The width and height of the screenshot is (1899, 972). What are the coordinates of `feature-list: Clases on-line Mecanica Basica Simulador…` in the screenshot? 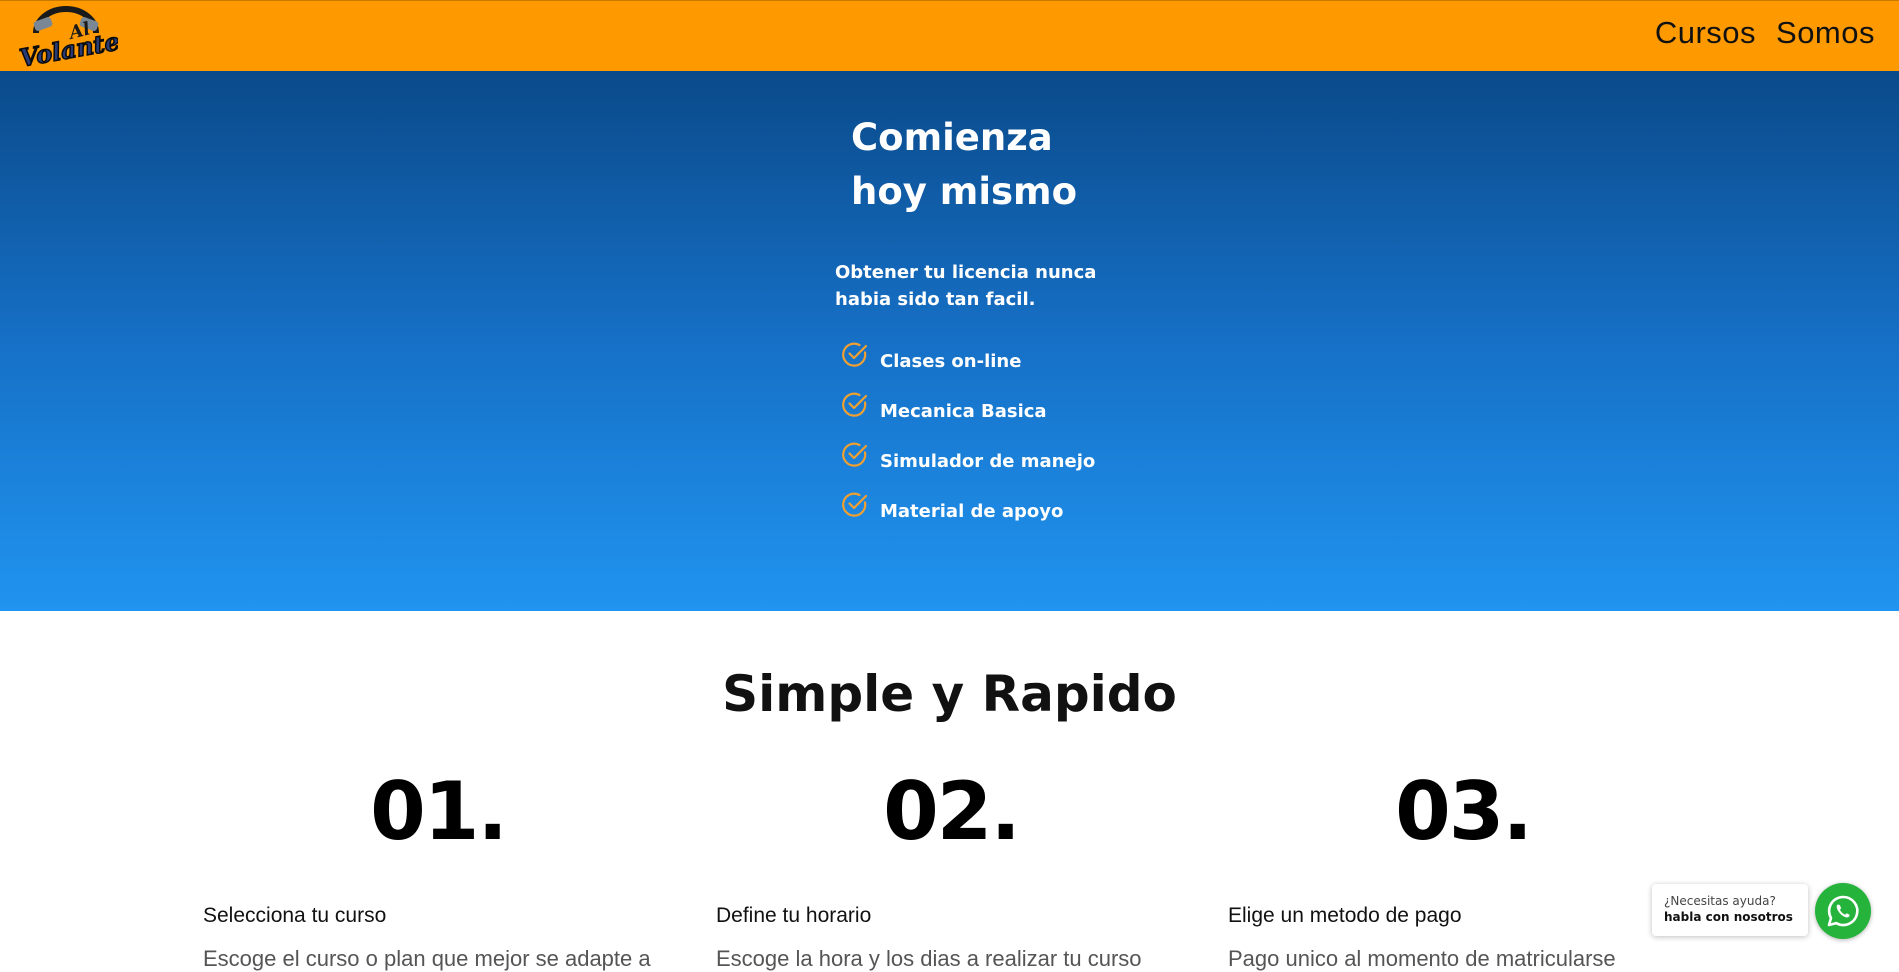 It's located at (968, 442).